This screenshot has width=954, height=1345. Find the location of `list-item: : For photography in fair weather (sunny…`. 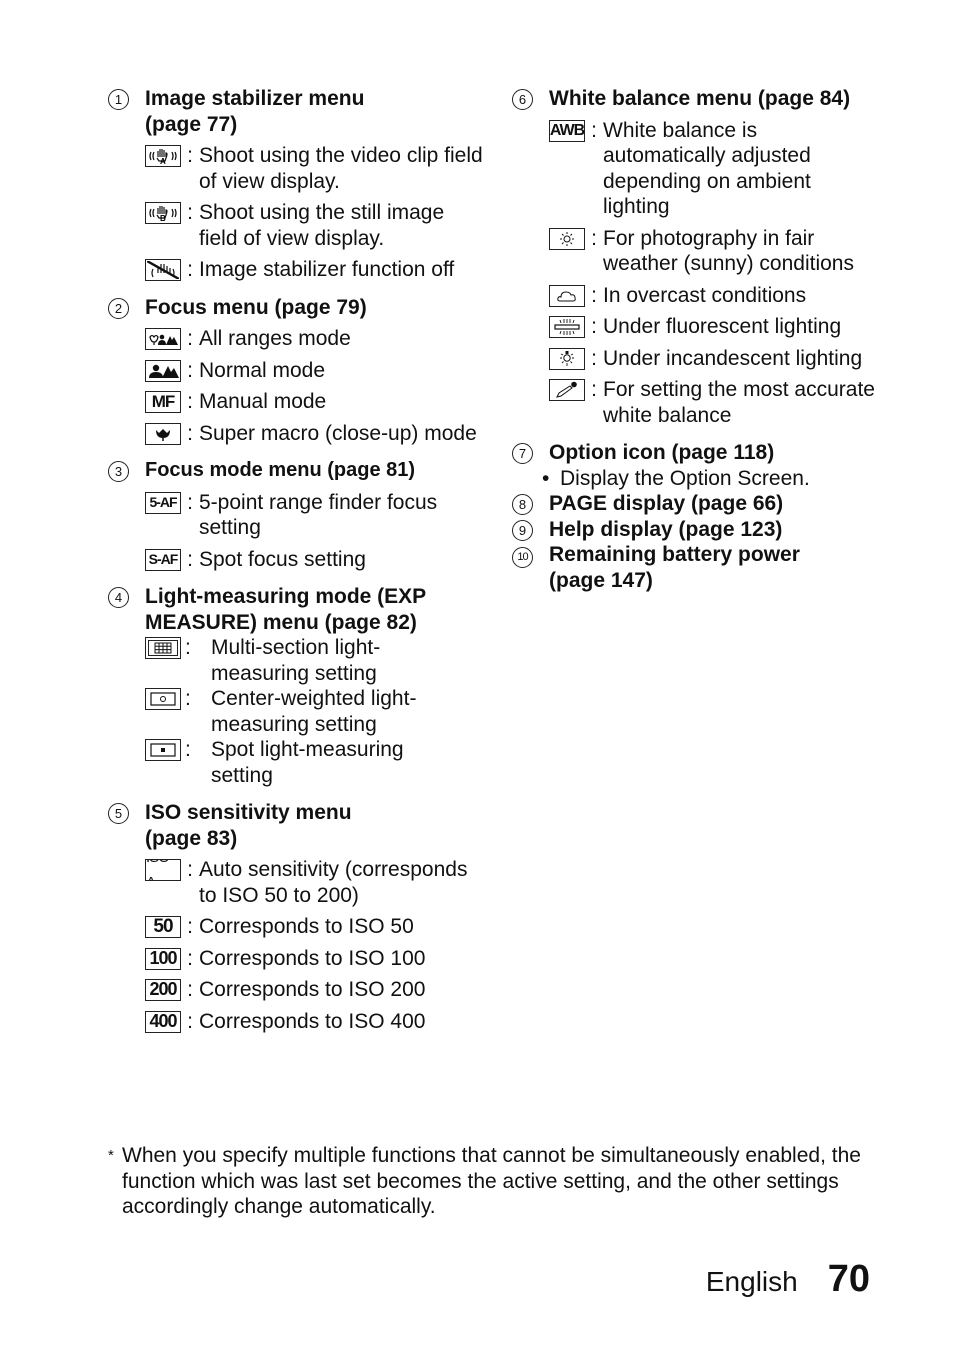

list-item: : For photography in fair weather (sunny… is located at coordinates (720, 251).